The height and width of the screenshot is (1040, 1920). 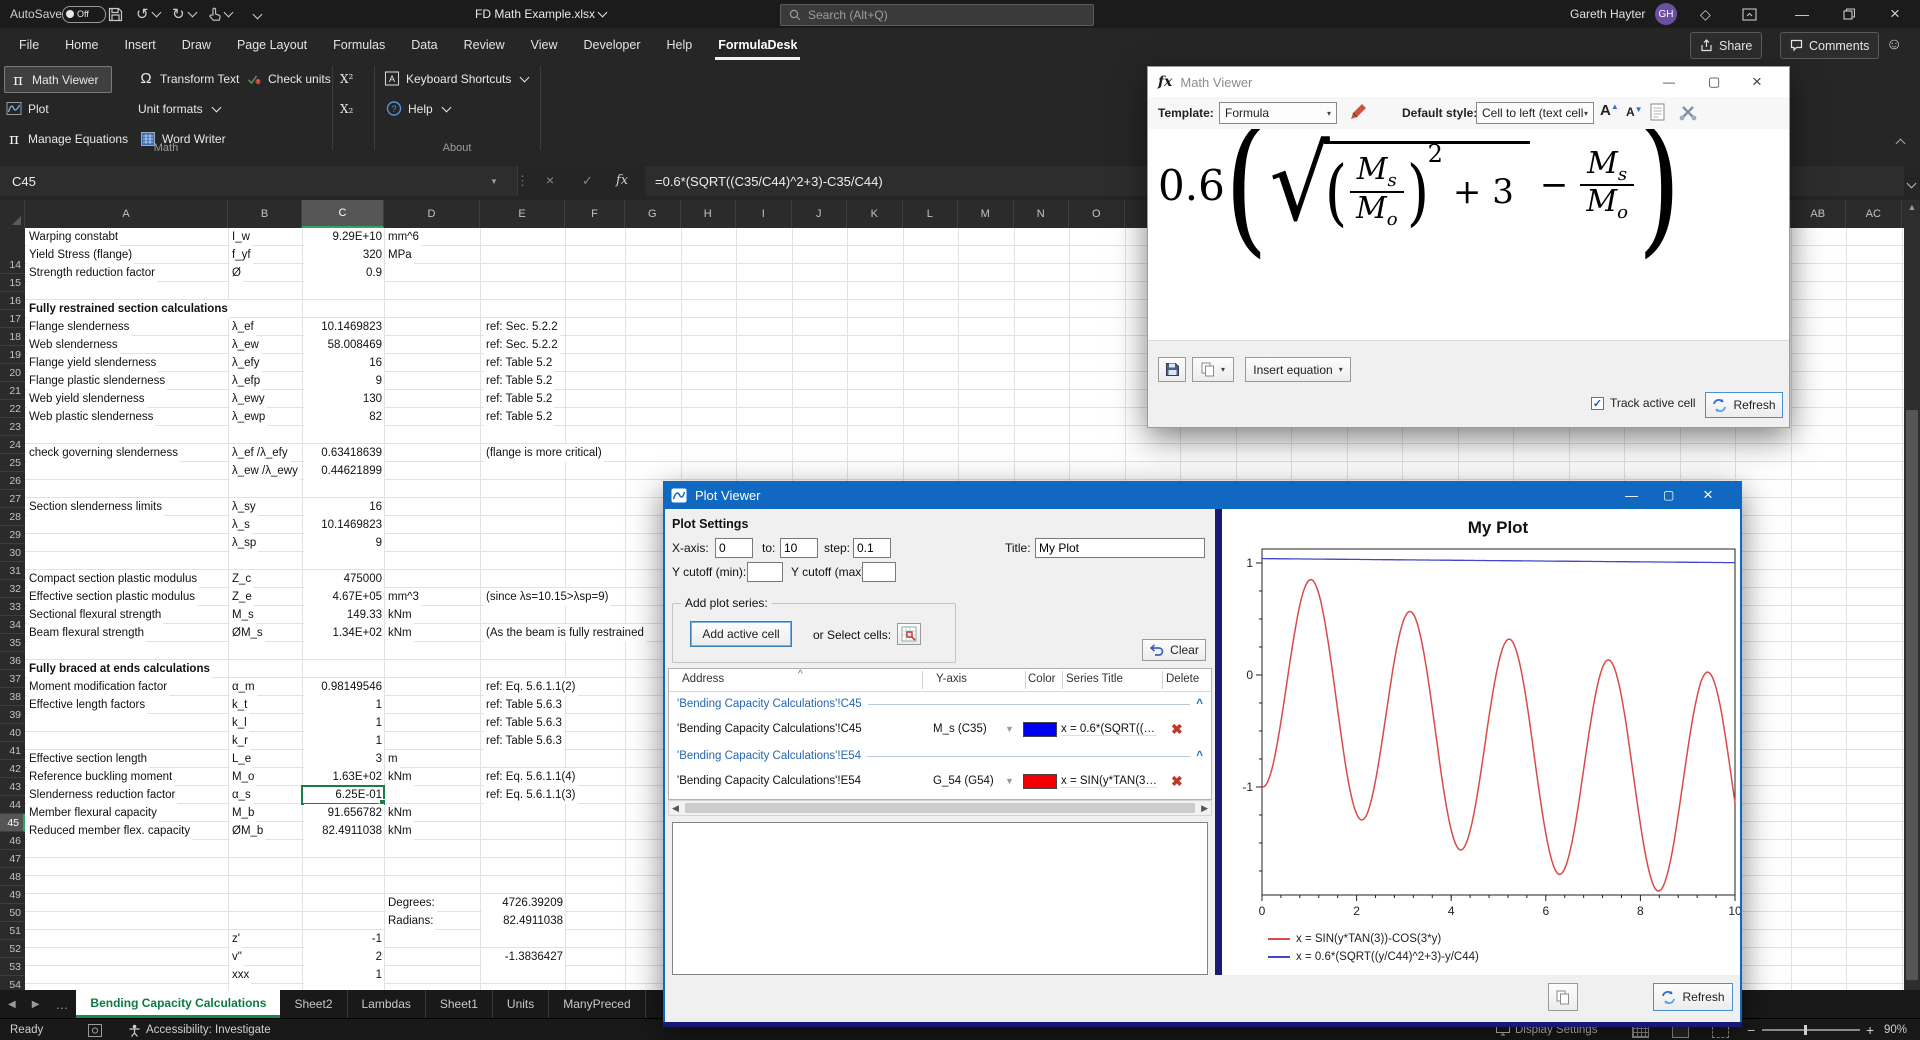 What do you see at coordinates (769, 781) in the screenshot?
I see `series-address: 'Bending Capacity Calculations'!E54` at bounding box center [769, 781].